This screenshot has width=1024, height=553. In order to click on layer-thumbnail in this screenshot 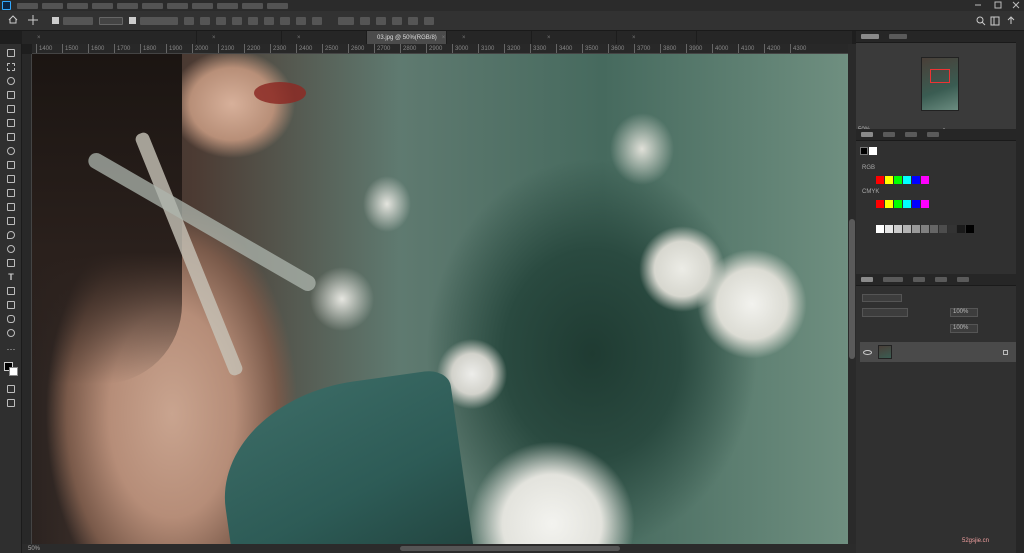, I will do `click(885, 352)`.